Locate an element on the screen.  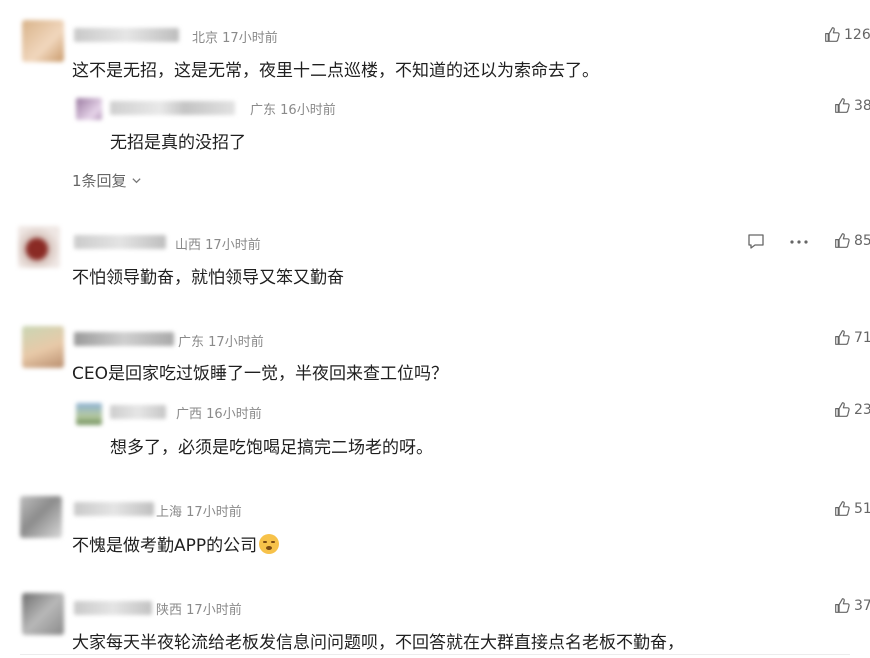
reply-button is located at coordinates (756, 241).